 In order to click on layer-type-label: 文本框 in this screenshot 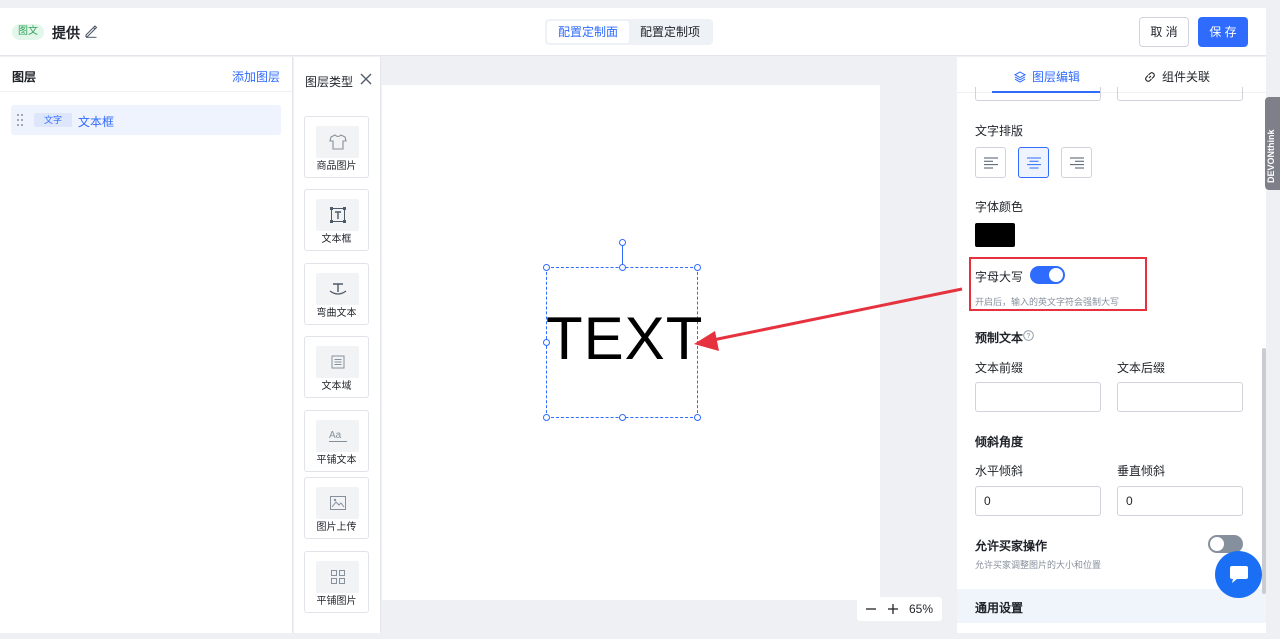, I will do `click(336, 239)`.